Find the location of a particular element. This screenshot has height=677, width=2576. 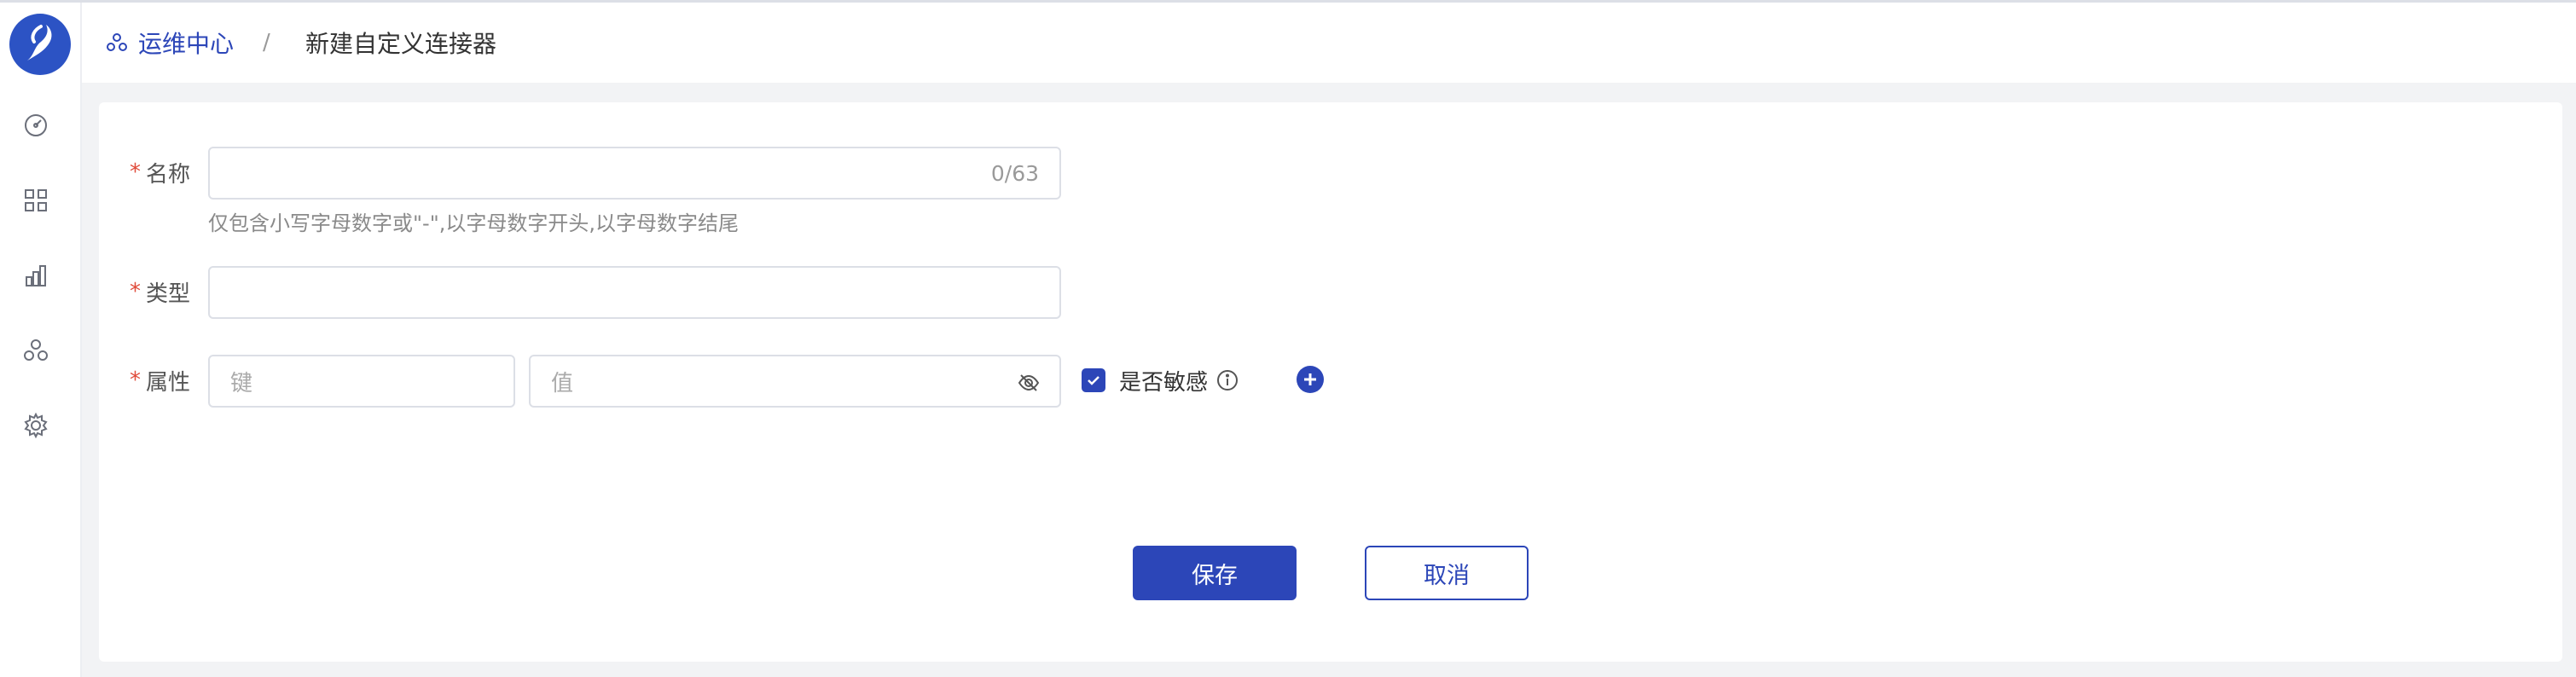

name-input: 0/63 is located at coordinates (634, 174).